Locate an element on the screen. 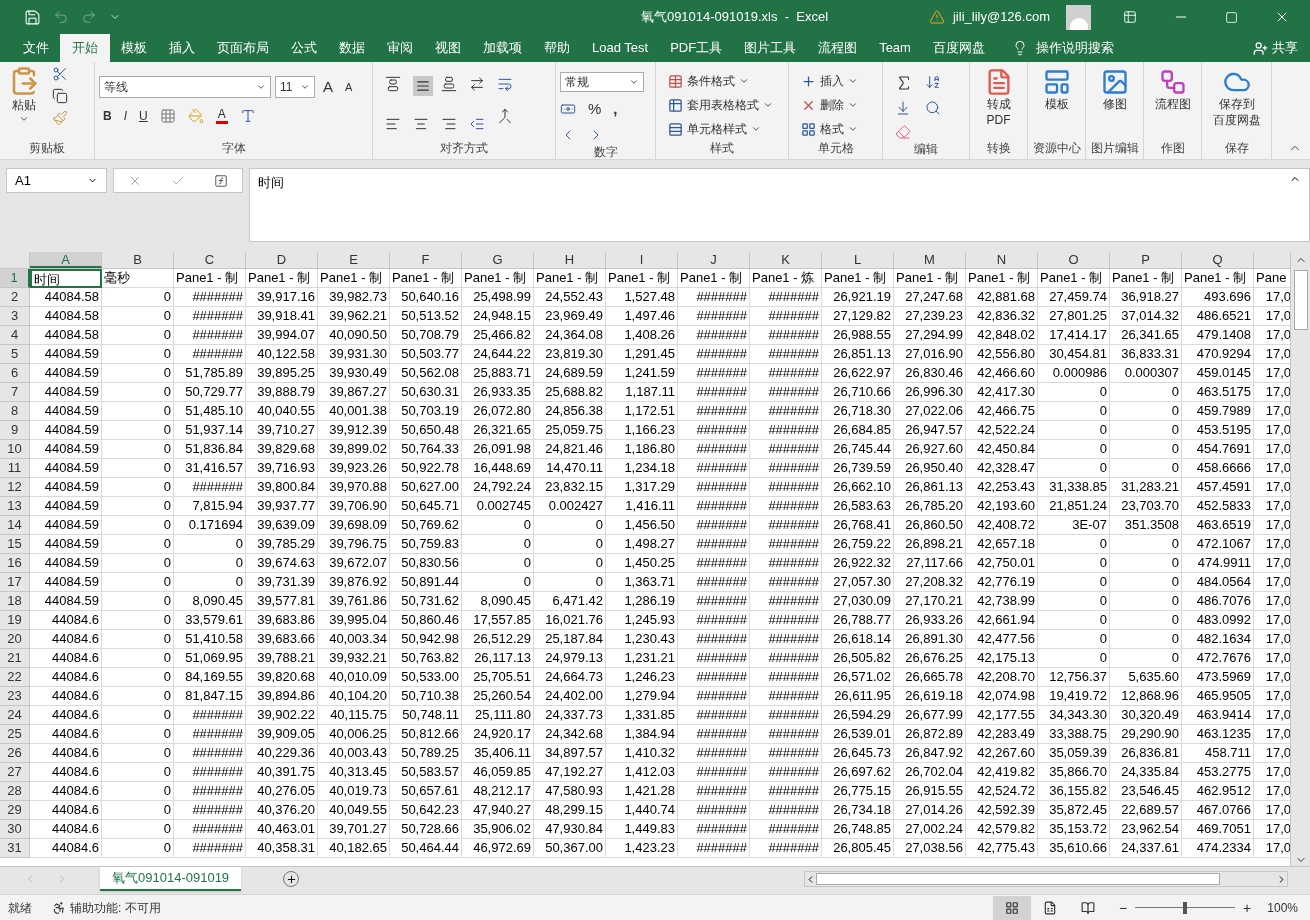 Image resolution: width=1310 pixels, height=920 pixels. row-header: 30 is located at coordinates (15, 829).